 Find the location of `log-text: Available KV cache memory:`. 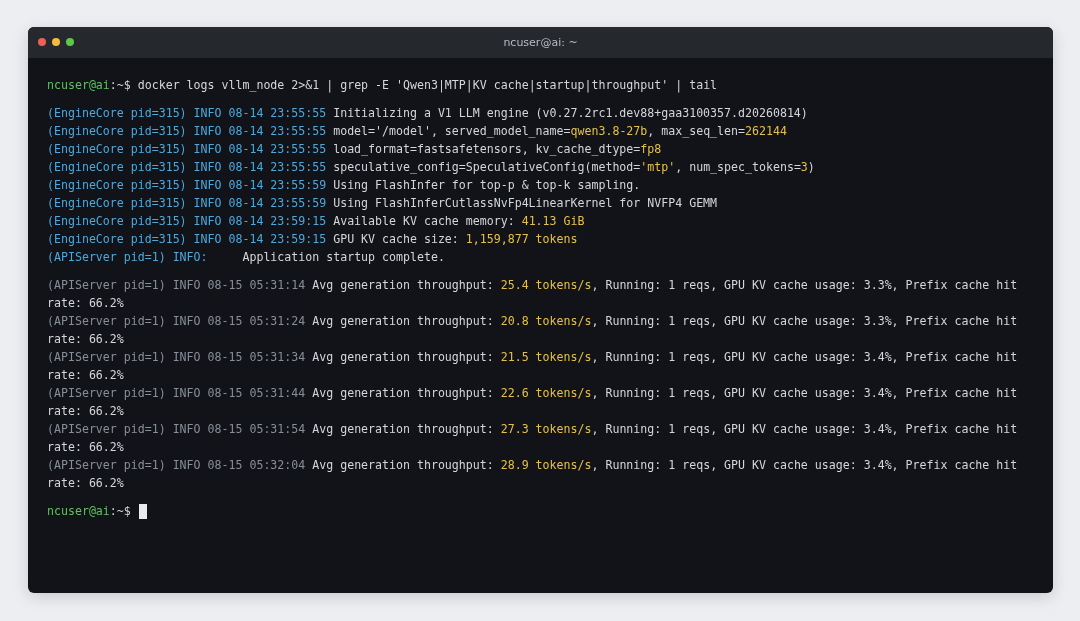

log-text: Available KV cache memory: is located at coordinates (424, 221).